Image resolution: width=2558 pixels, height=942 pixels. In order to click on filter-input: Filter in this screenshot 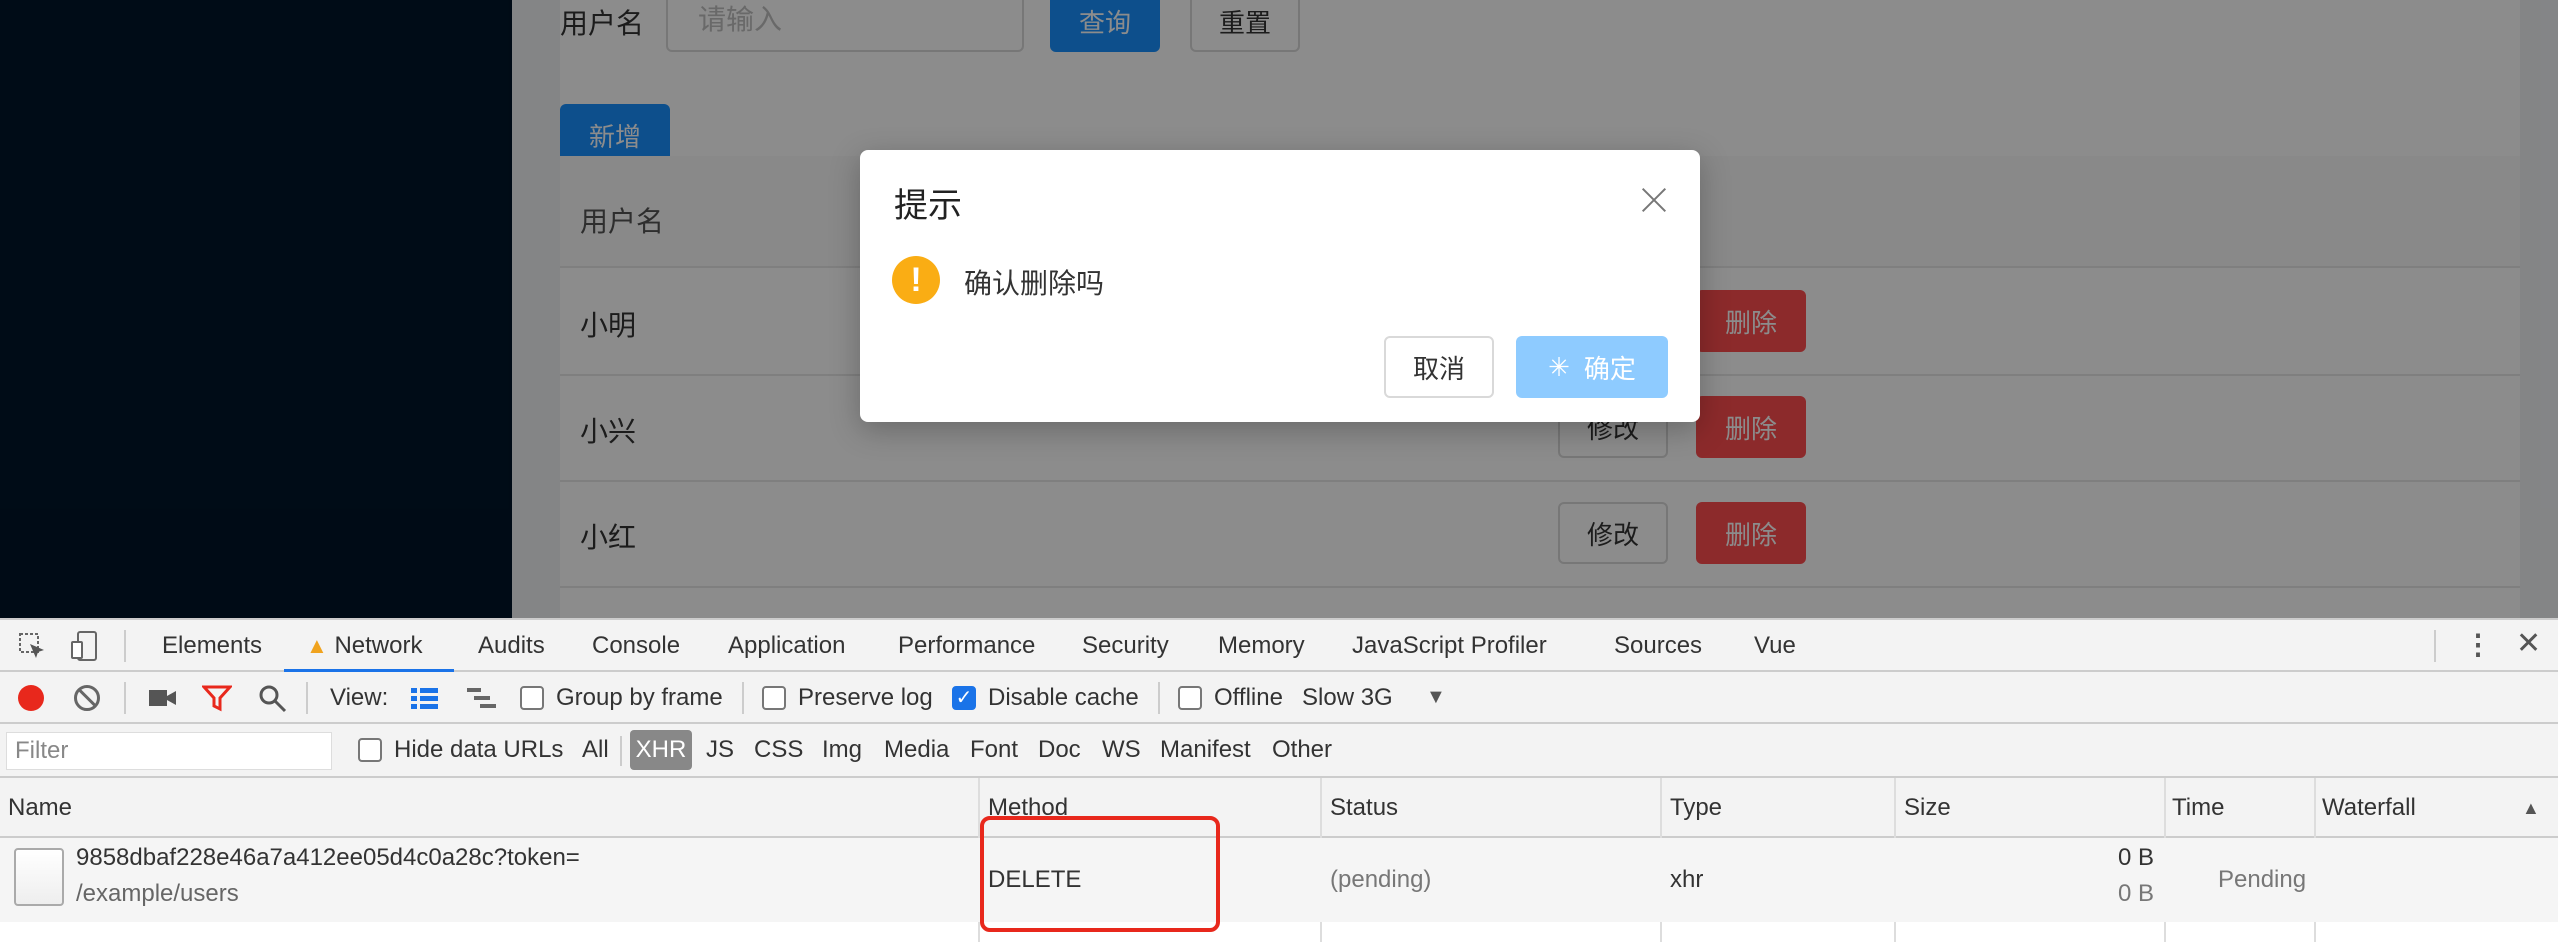, I will do `click(169, 751)`.